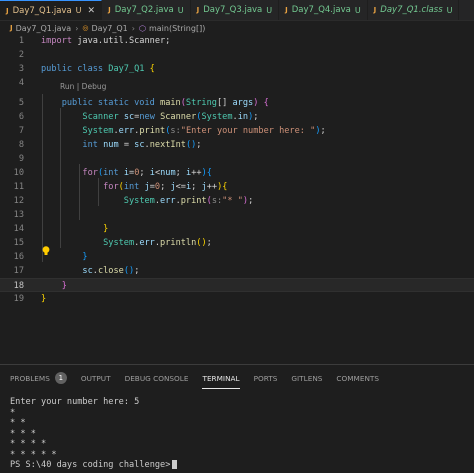 This screenshot has width=474, height=473. Describe the element at coordinates (134, 187) in the screenshot. I see `code-text: for(int j=0; j<=i; j++){` at that location.